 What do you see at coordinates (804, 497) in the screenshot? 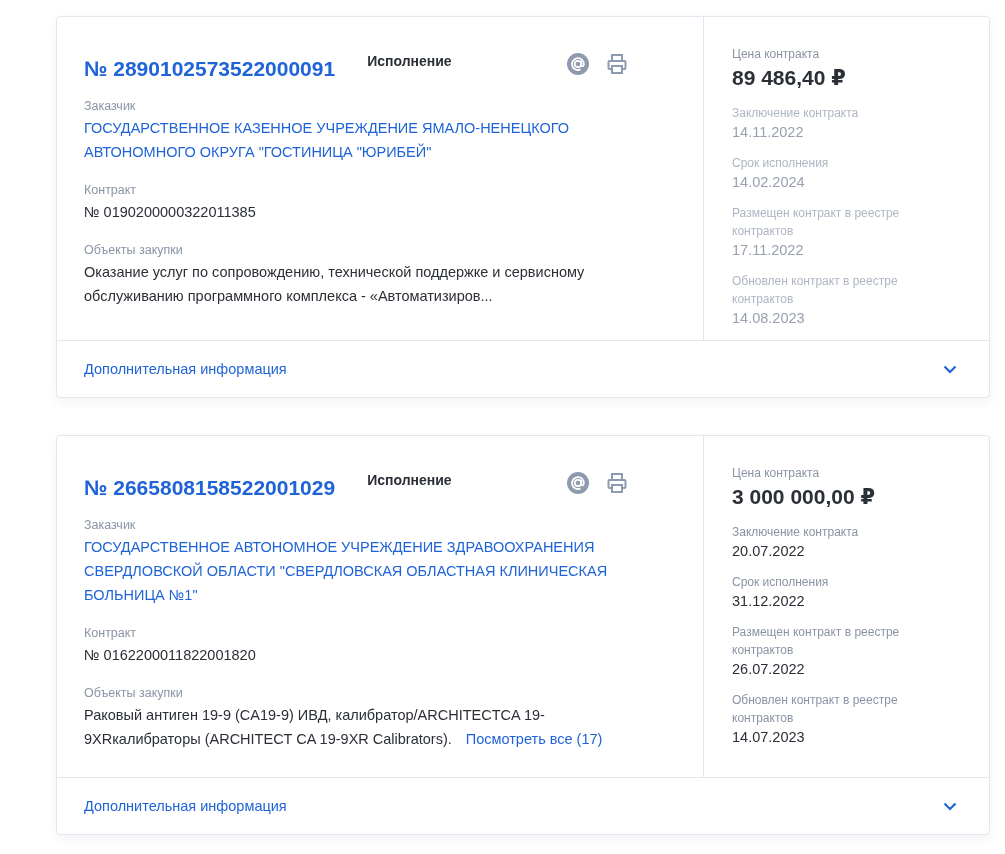
I see `contract-price: 3 000 000,00 ₽` at bounding box center [804, 497].